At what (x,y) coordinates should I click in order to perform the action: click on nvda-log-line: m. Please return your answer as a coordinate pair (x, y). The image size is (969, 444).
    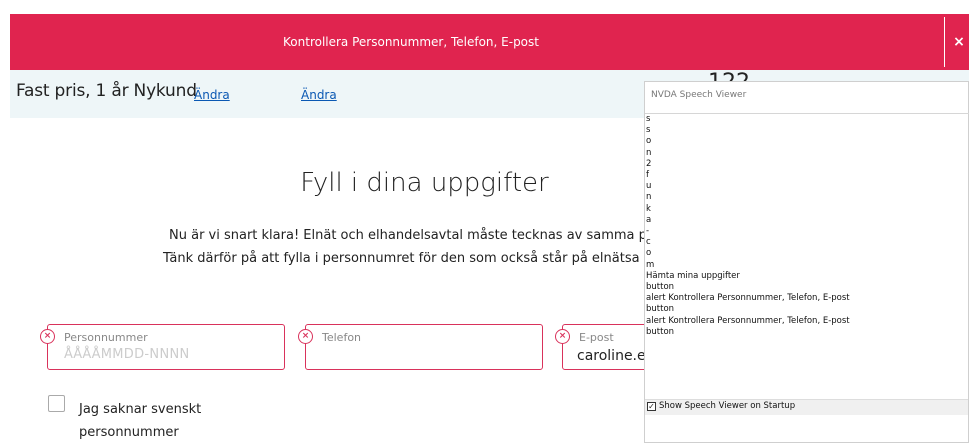
    Looking at the image, I should click on (650, 264).